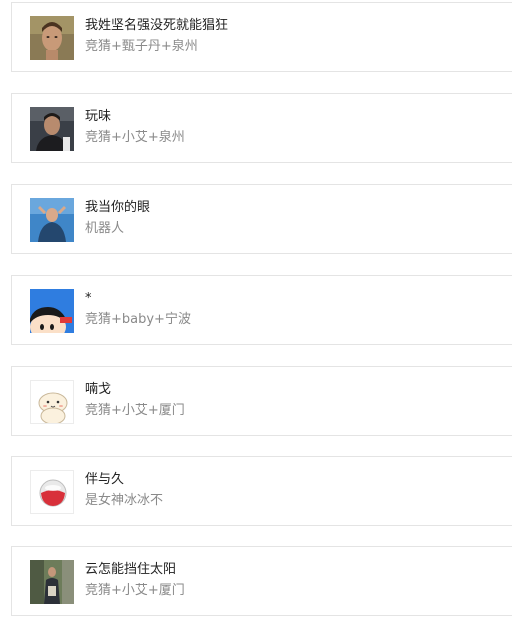  Describe the element at coordinates (98, 389) in the screenshot. I see `contact-name: 喃戈` at that location.